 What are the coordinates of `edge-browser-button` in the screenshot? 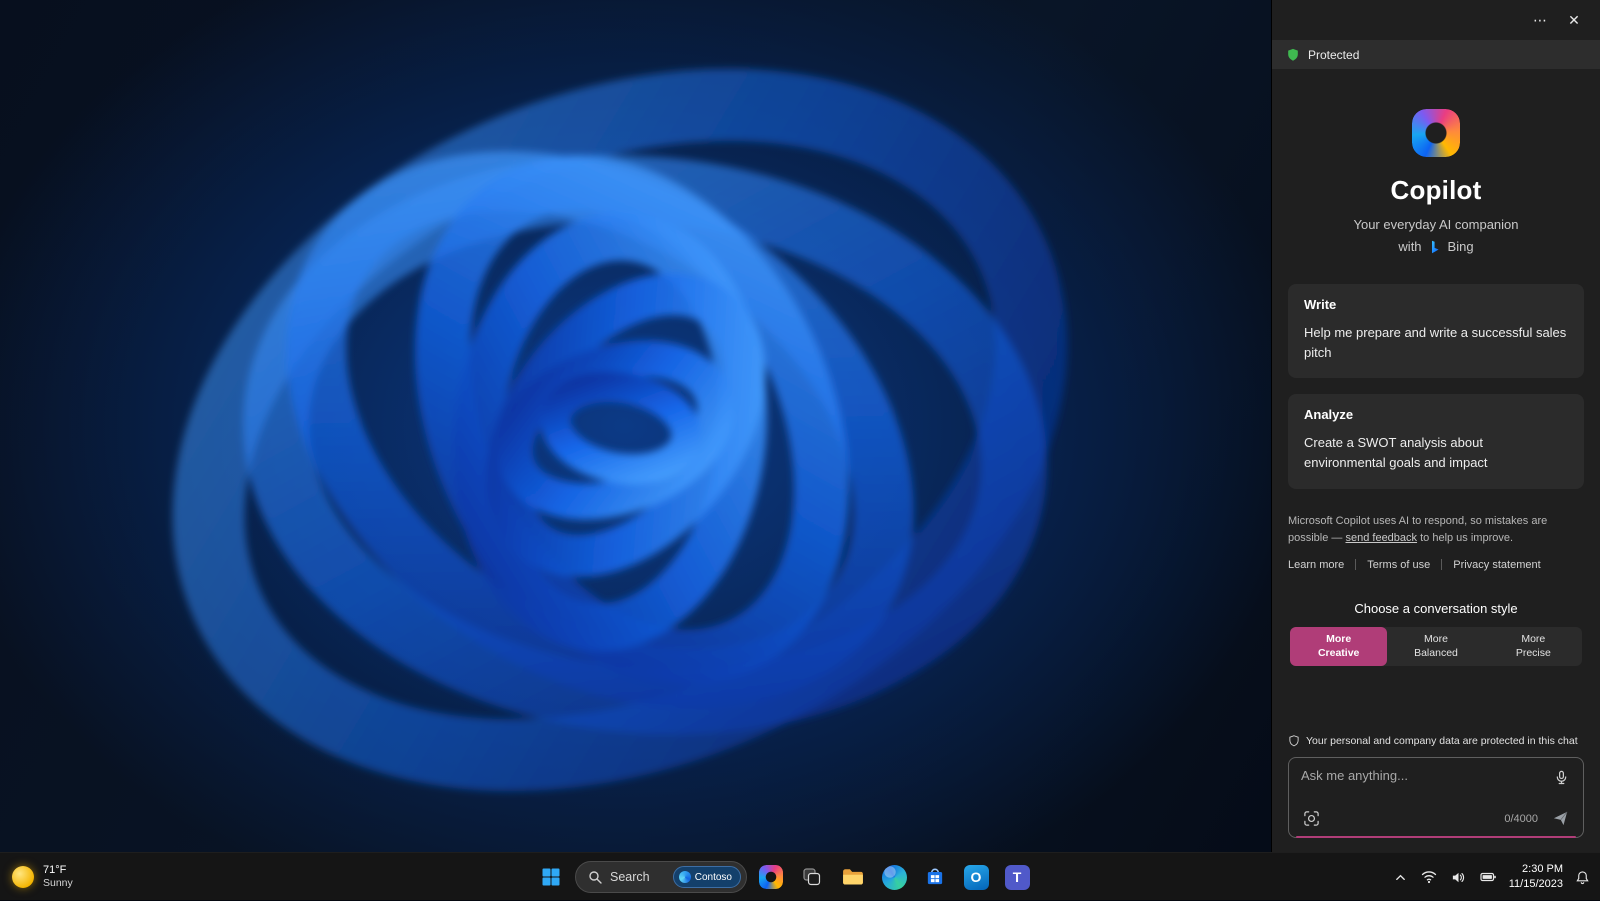 It's located at (894, 877).